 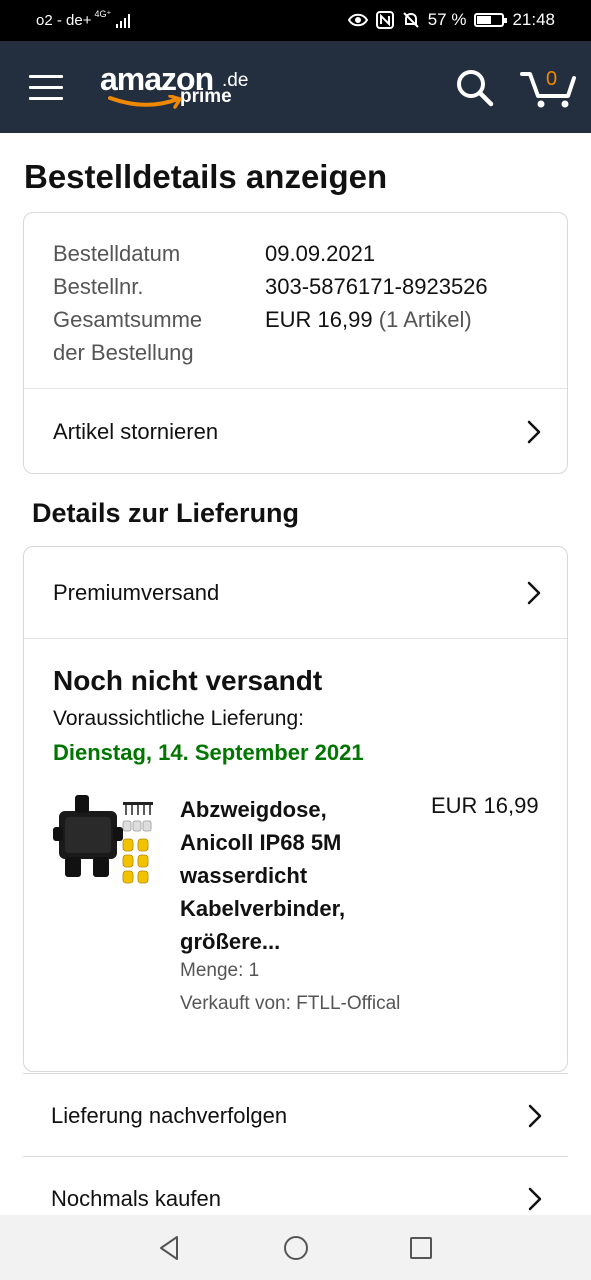 What do you see at coordinates (220, 970) in the screenshot?
I see `product-quantity: Menge: 1` at bounding box center [220, 970].